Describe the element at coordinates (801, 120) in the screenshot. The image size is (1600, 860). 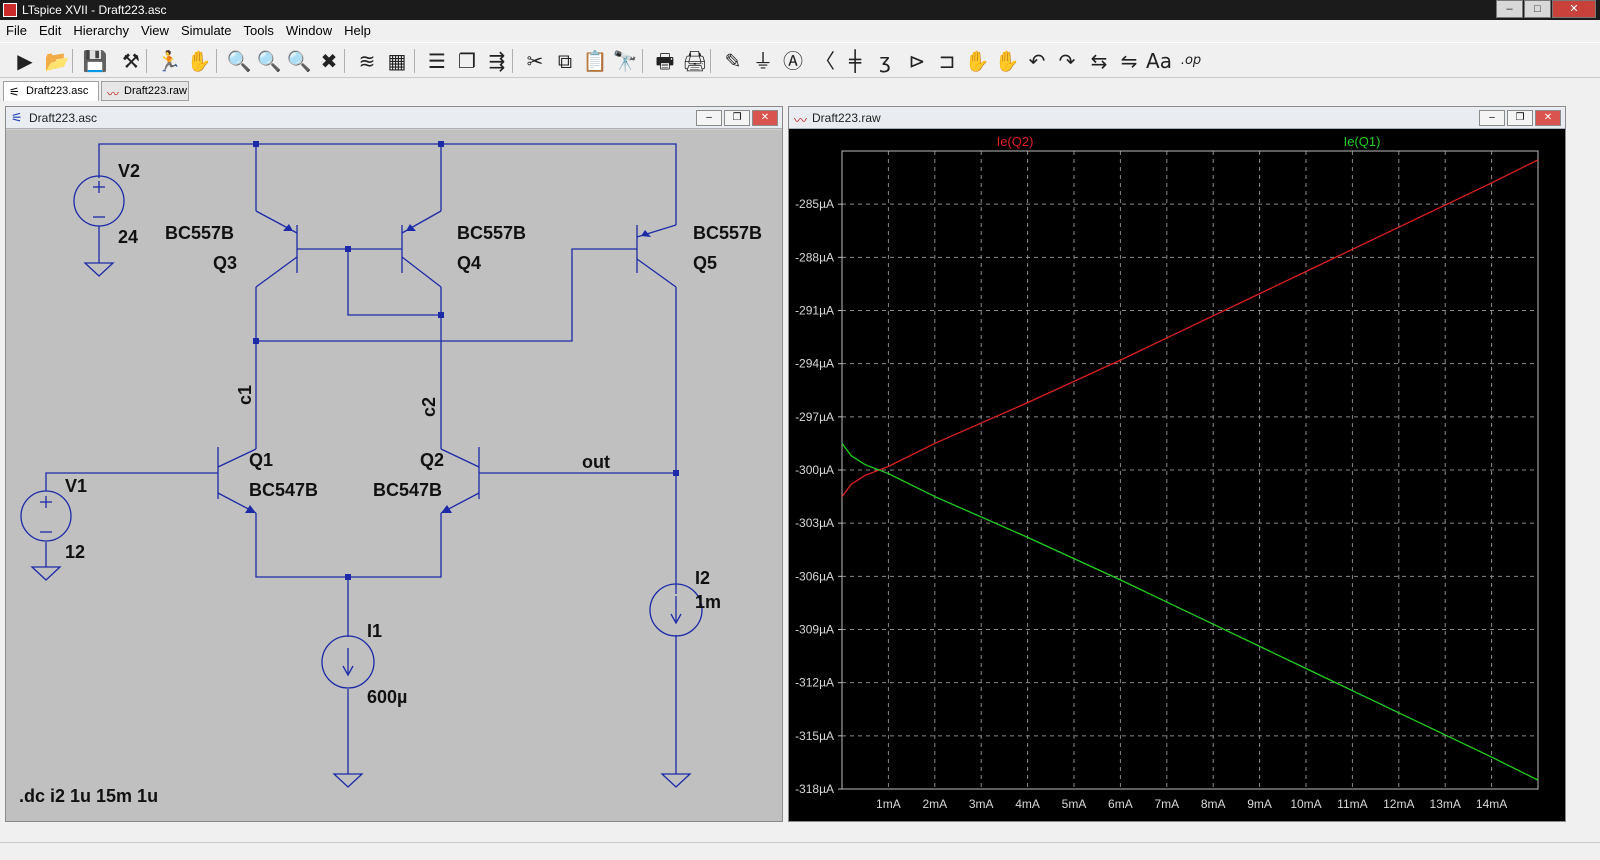
I see `waveform-icon: 〰` at that location.